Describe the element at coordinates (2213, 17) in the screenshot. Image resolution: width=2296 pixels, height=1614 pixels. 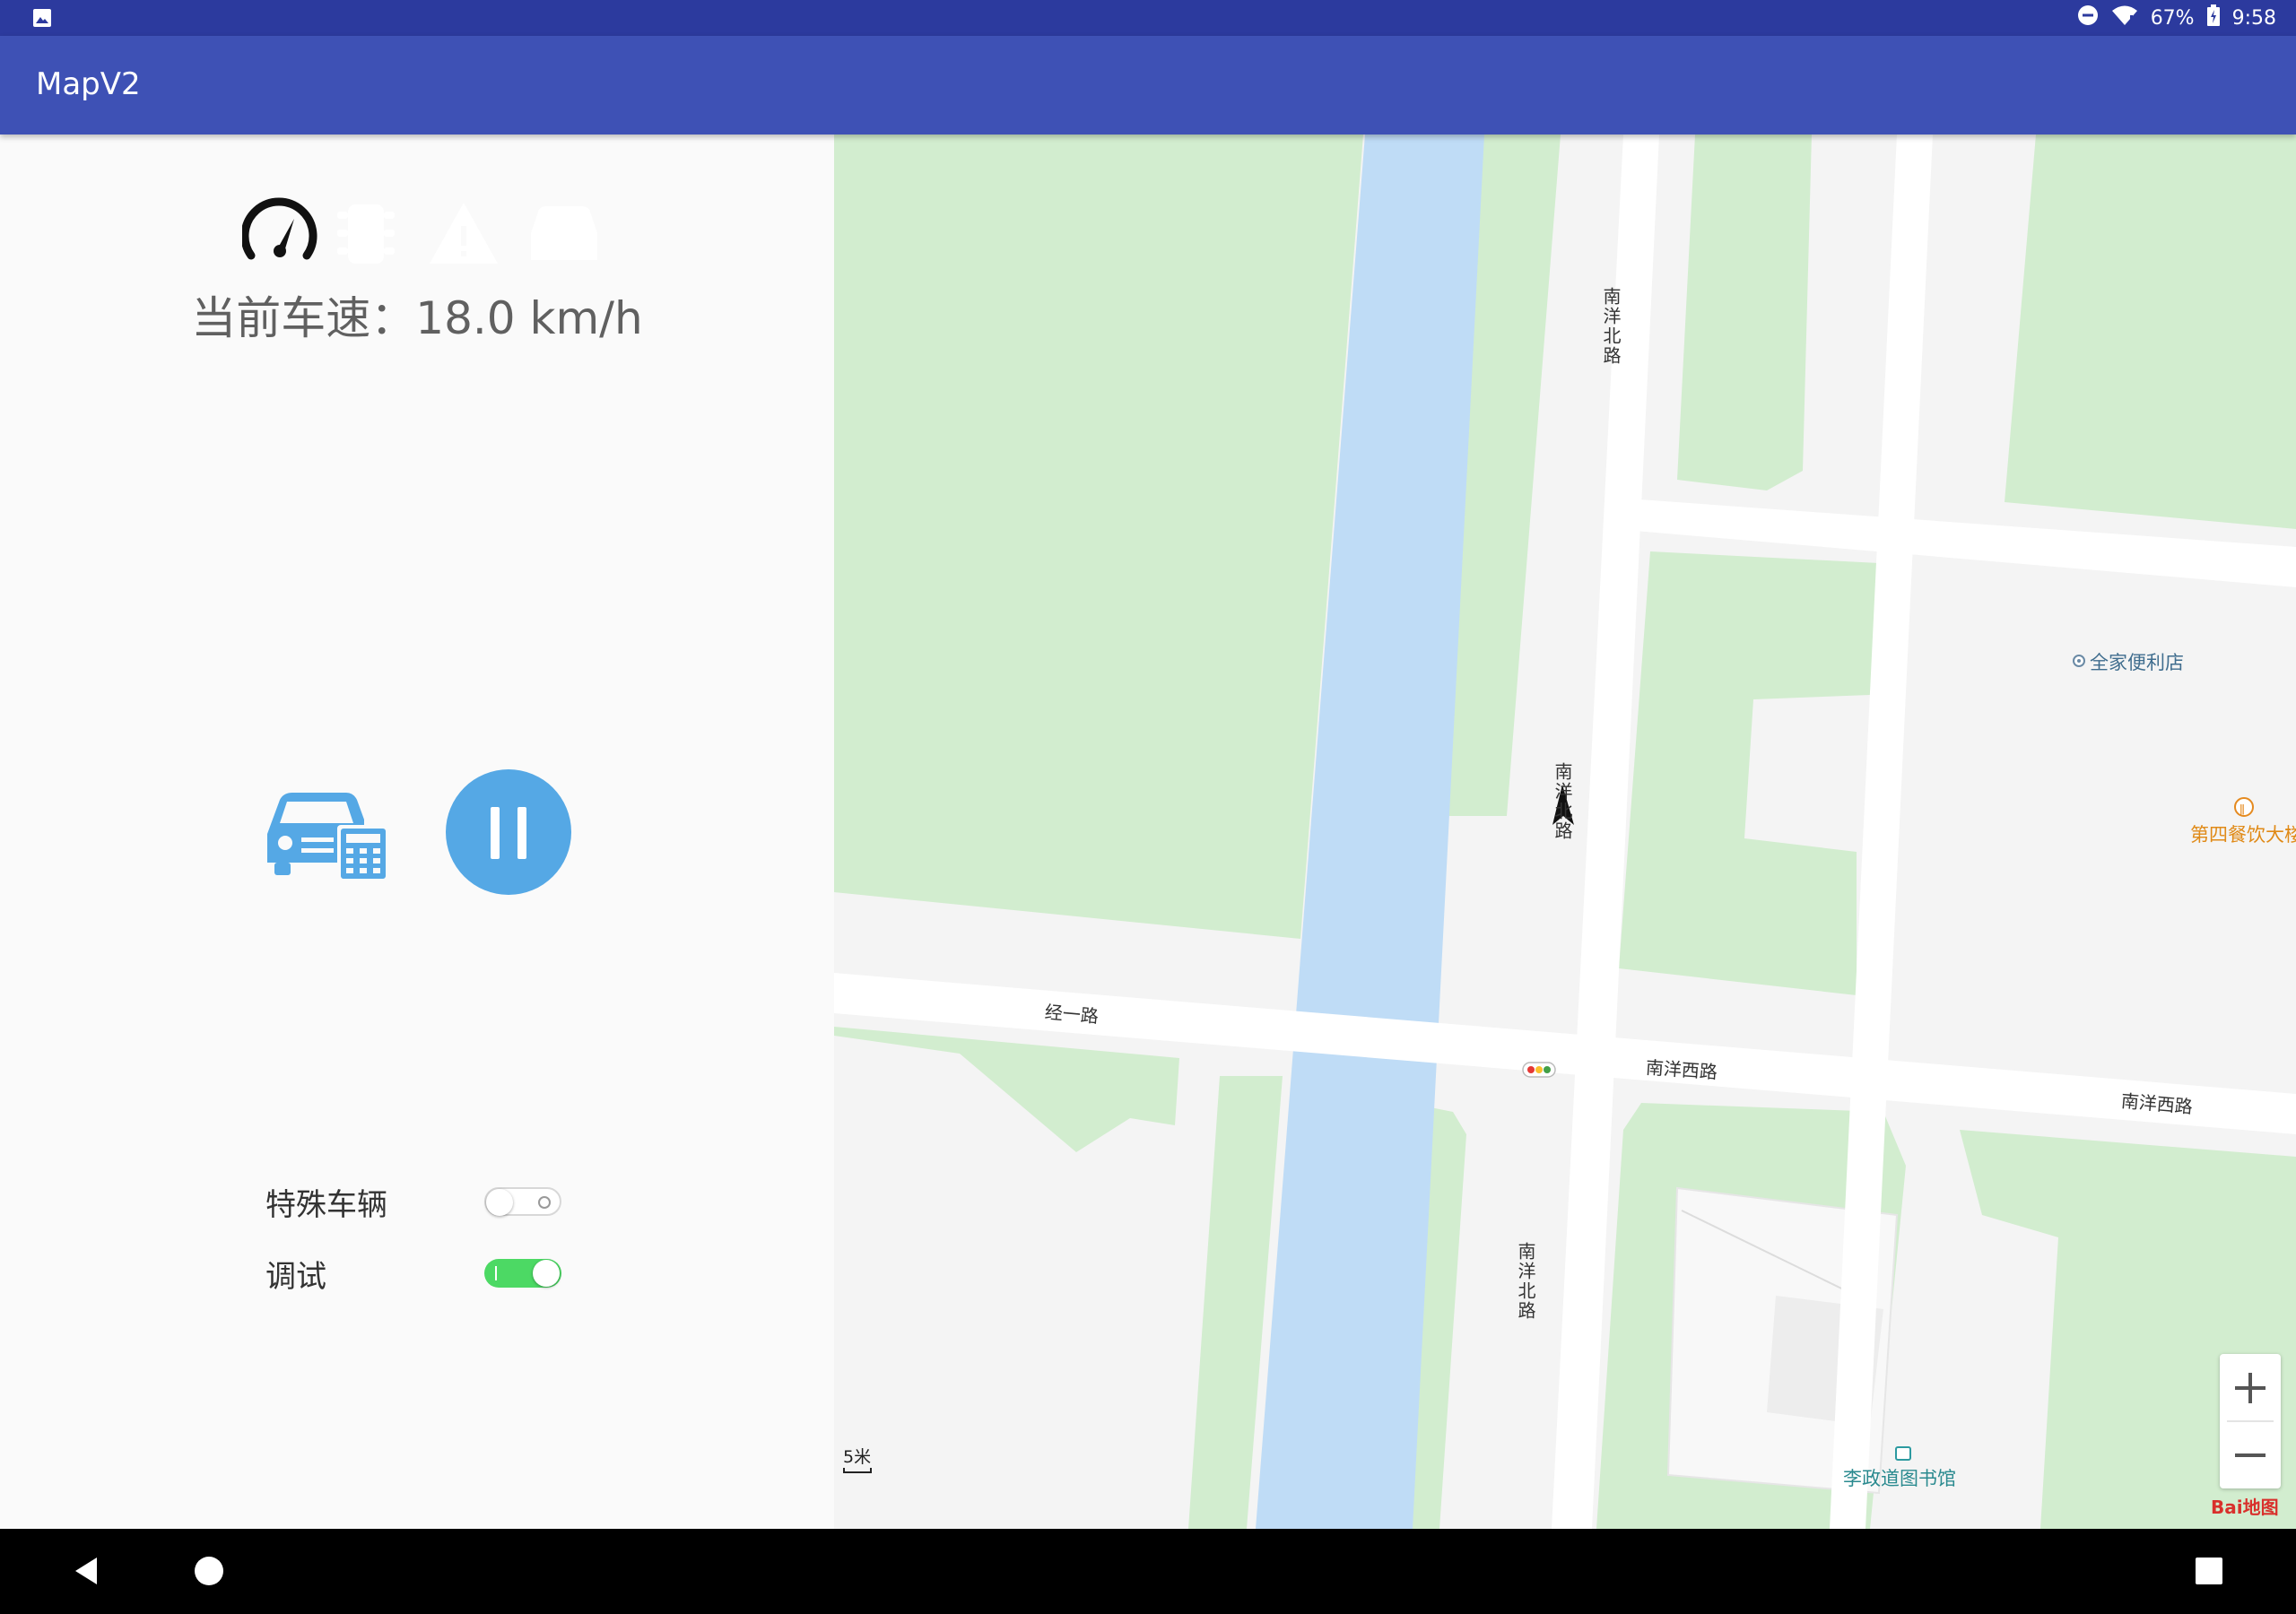
I see `battery-charging-icon` at that location.